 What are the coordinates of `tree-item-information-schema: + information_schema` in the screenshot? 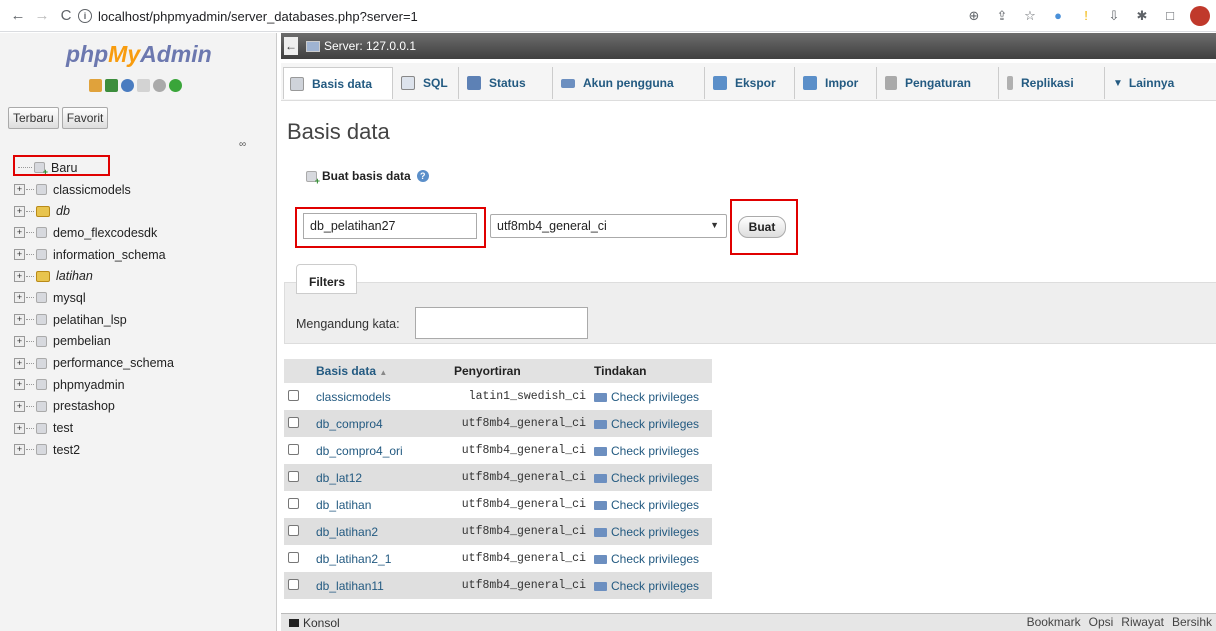 It's located at (94, 255).